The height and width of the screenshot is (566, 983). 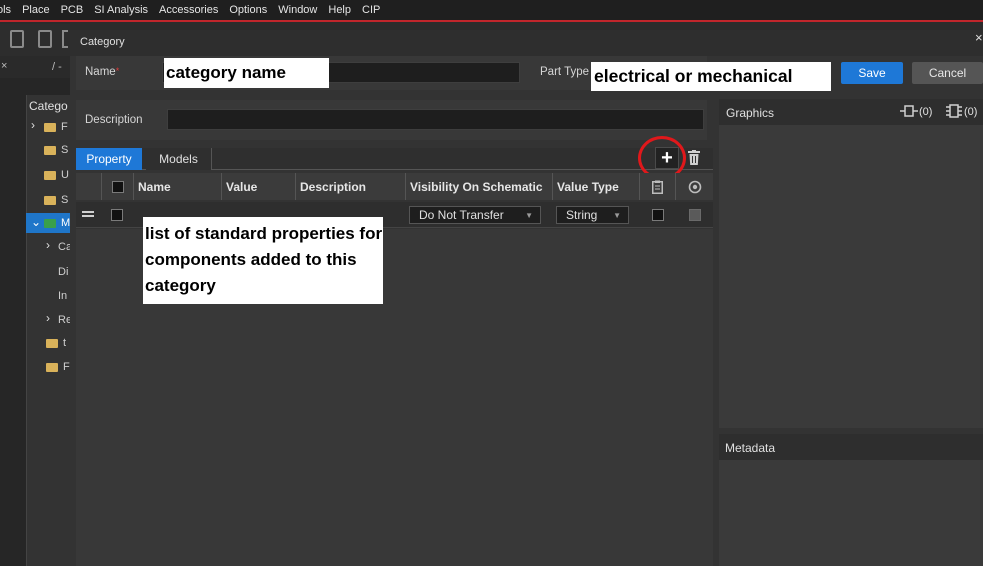 What do you see at coordinates (750, 448) in the screenshot?
I see `metadata-label: Metadata` at bounding box center [750, 448].